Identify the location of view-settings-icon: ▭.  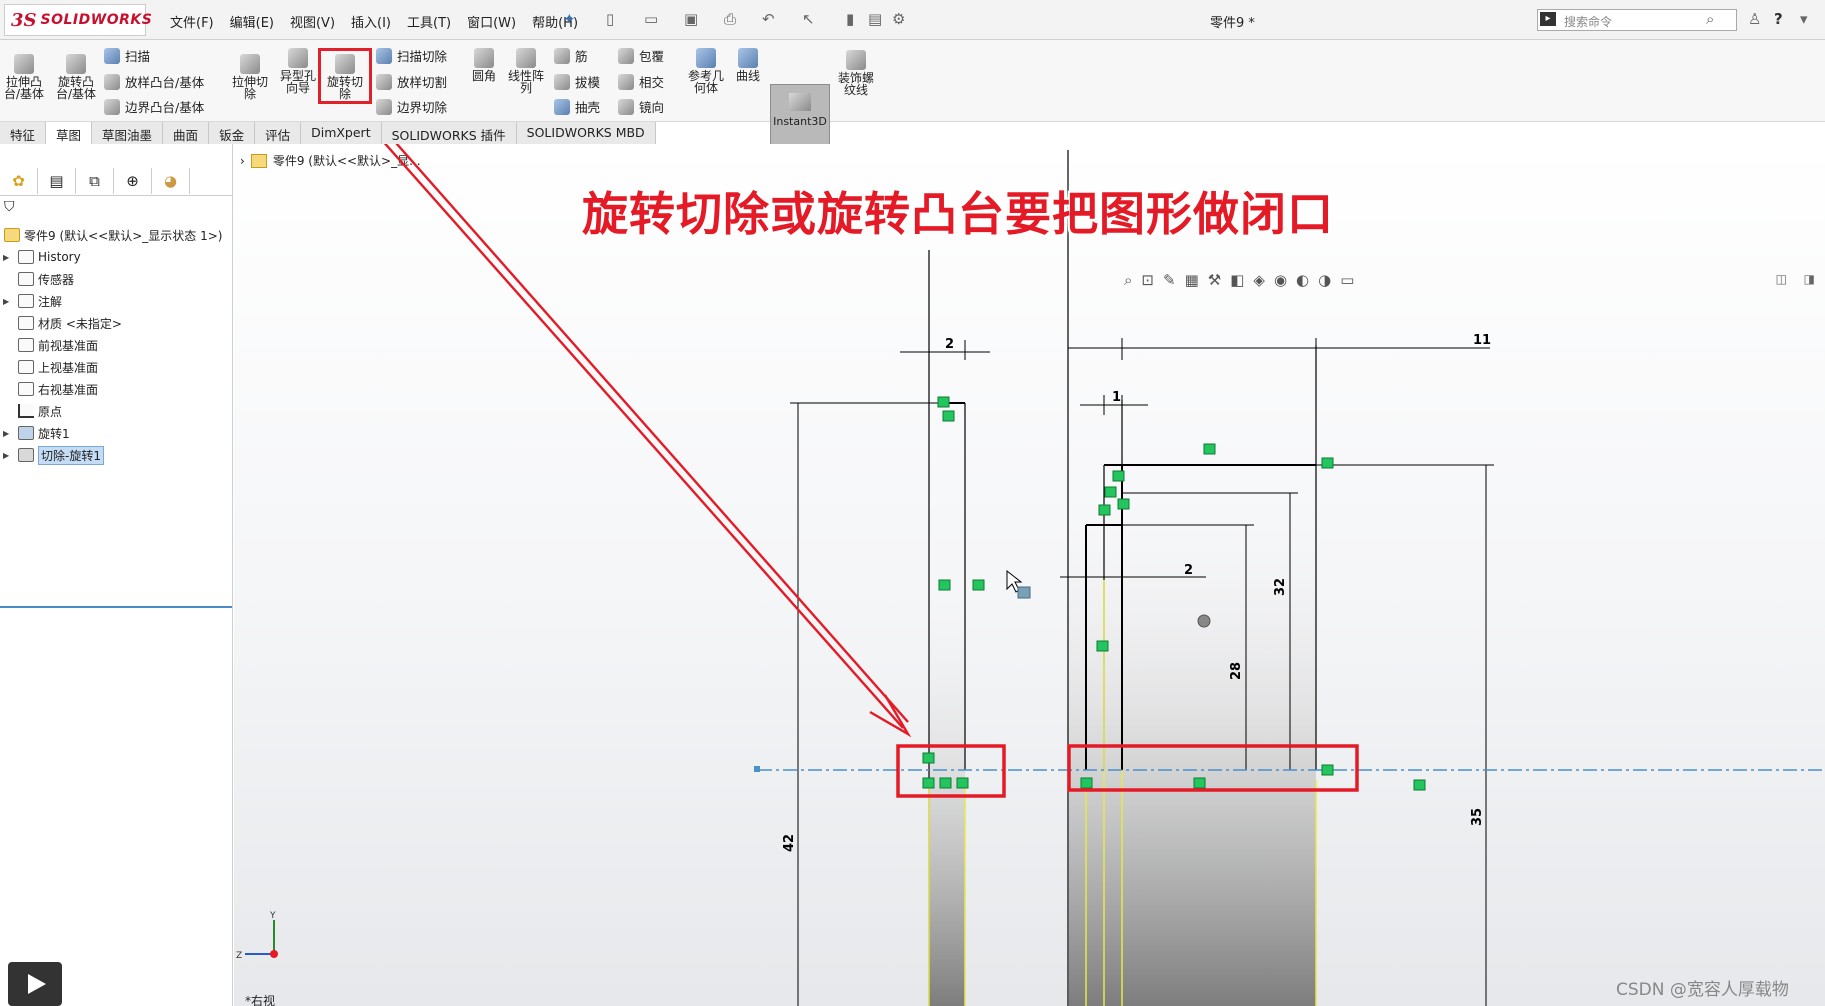
(1347, 280).